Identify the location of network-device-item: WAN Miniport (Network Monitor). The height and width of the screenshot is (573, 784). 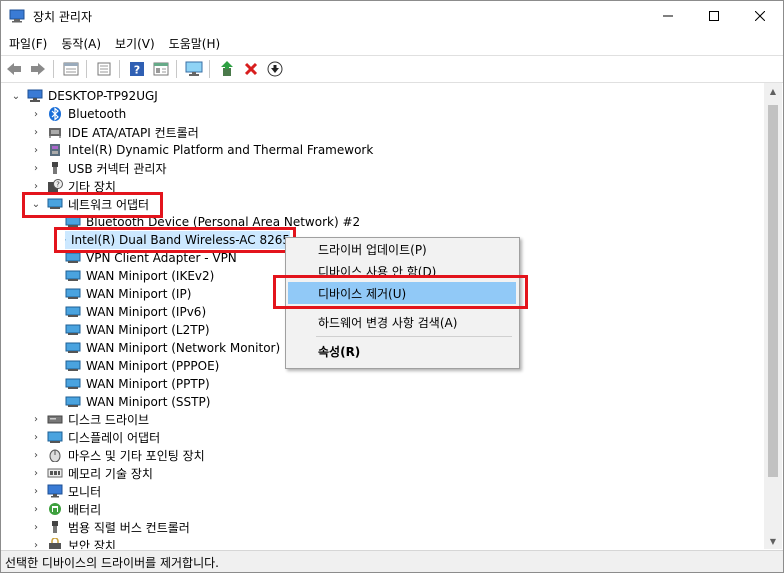
(172, 348).